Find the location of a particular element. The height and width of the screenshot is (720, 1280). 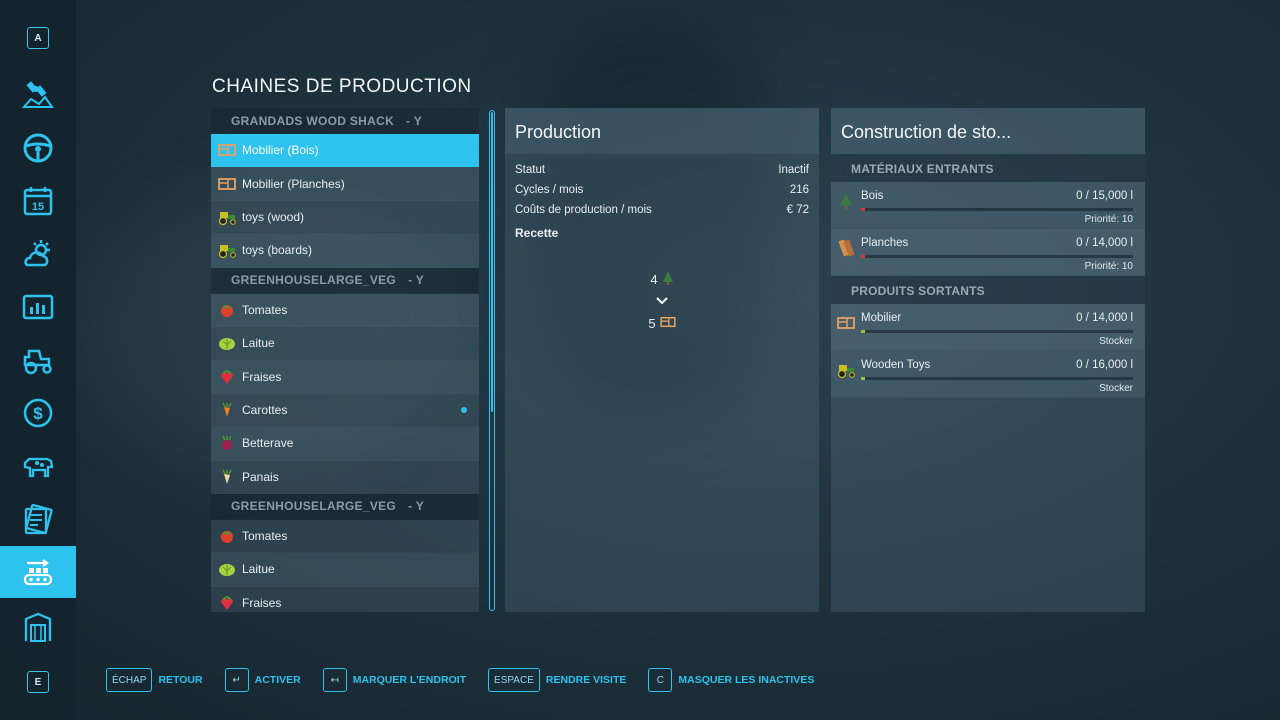

sidebar-next-key: E is located at coordinates (38, 682).